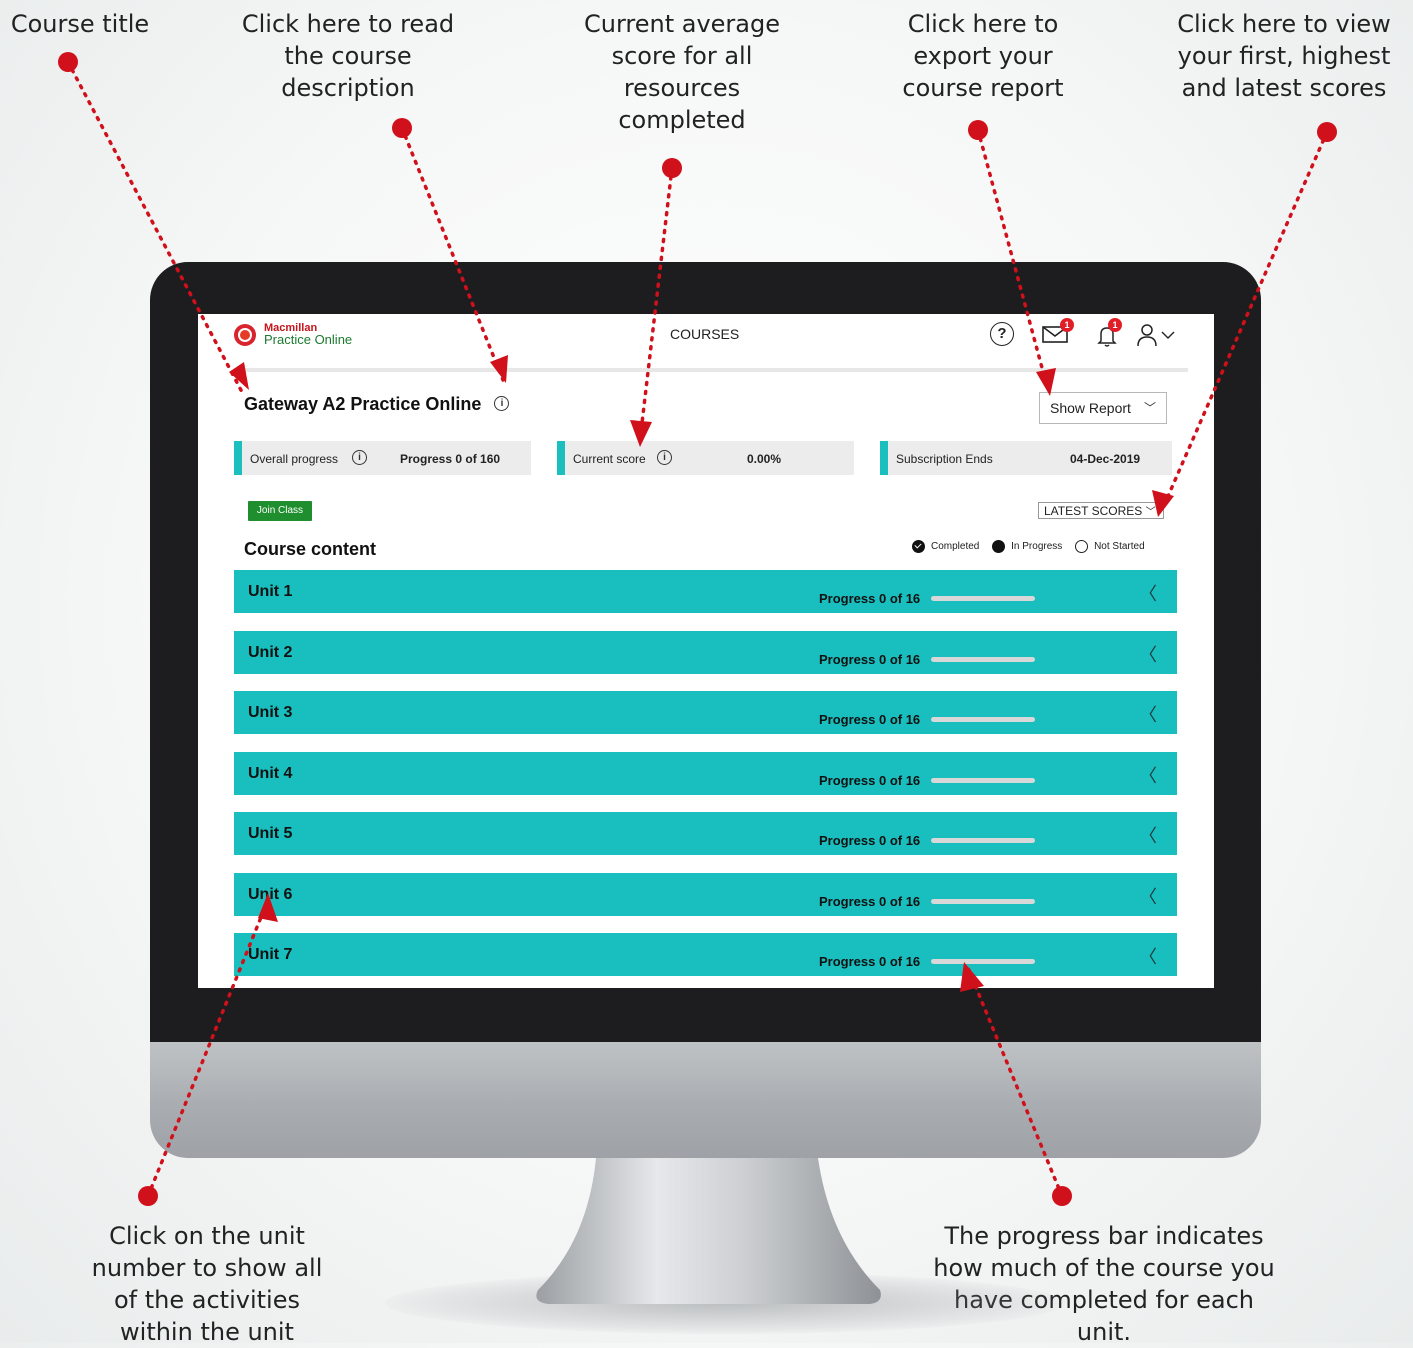  I want to click on unit-row: Unit 7 Progress 0 of 16 〈, so click(705, 954).